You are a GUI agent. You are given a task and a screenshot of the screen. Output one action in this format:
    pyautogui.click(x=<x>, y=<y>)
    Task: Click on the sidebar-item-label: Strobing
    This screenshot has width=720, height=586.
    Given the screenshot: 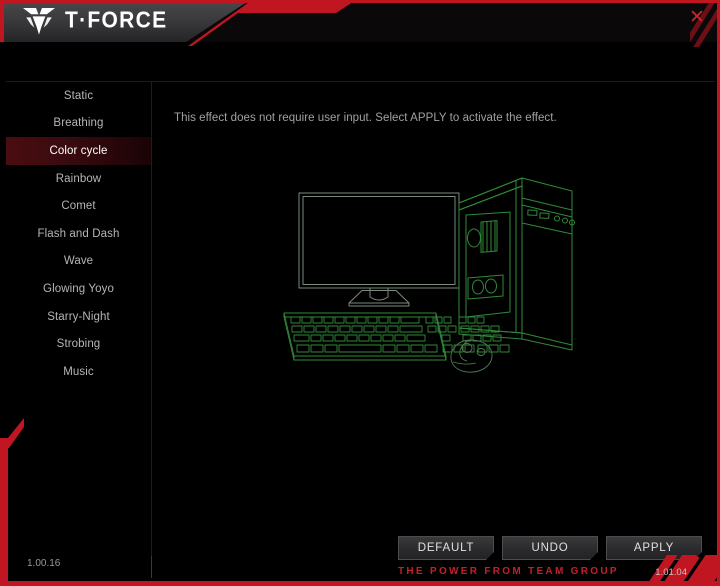 What is the action you would take?
    pyautogui.click(x=78, y=344)
    